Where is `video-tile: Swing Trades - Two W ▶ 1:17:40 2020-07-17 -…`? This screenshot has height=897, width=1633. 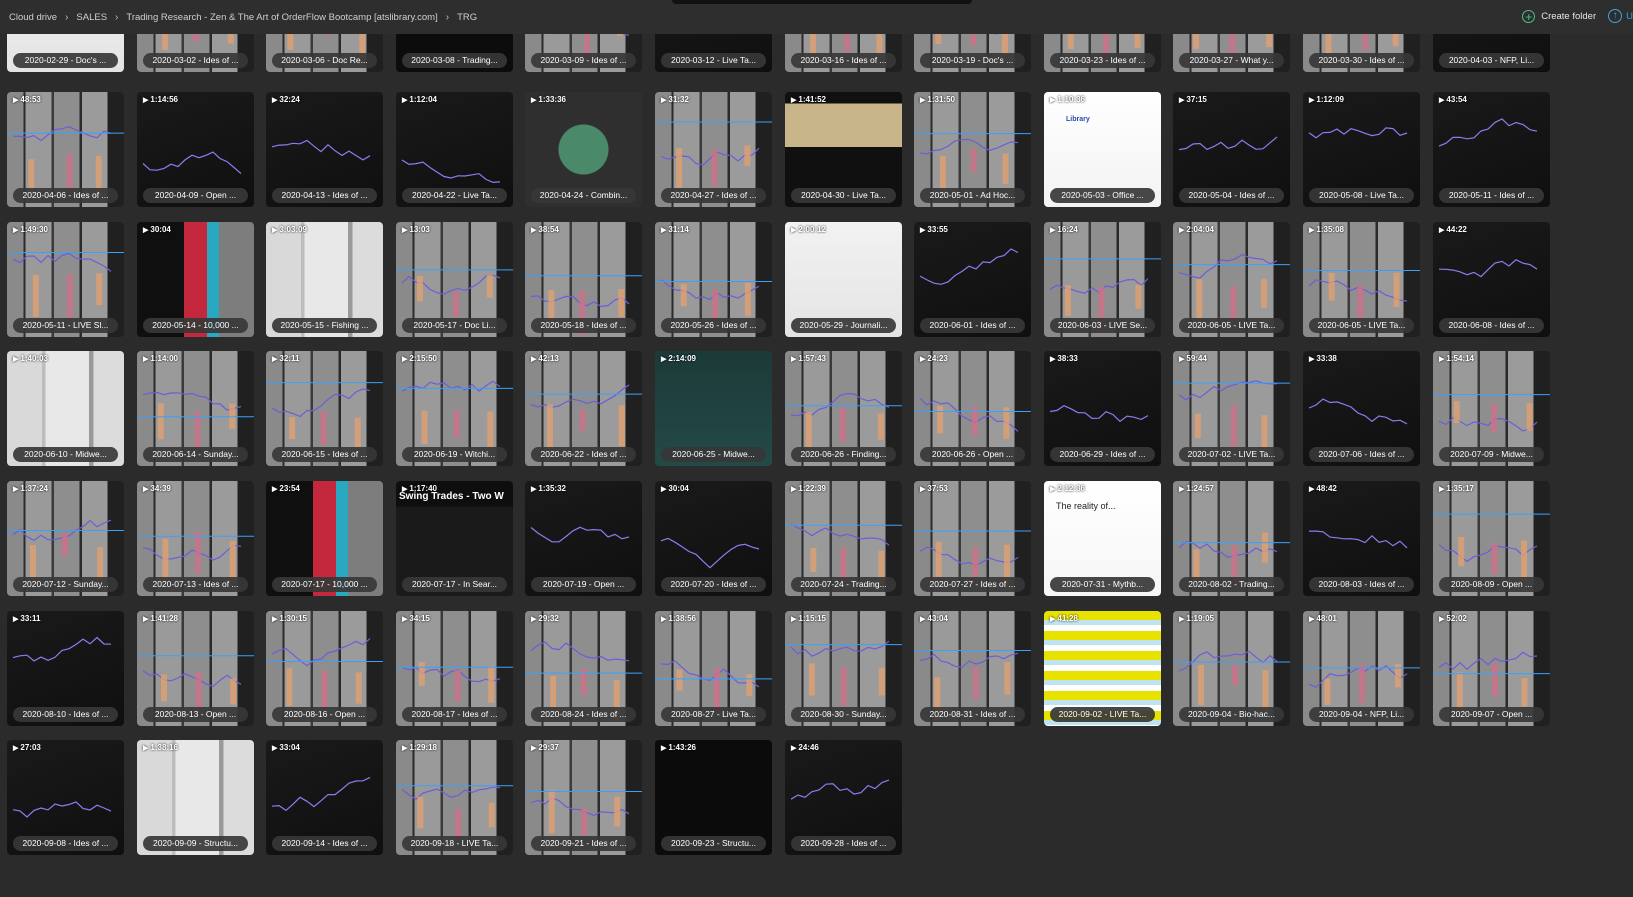
video-tile: Swing Trades - Two W ▶ 1:17:40 2020-07-17 -… is located at coordinates (454, 538).